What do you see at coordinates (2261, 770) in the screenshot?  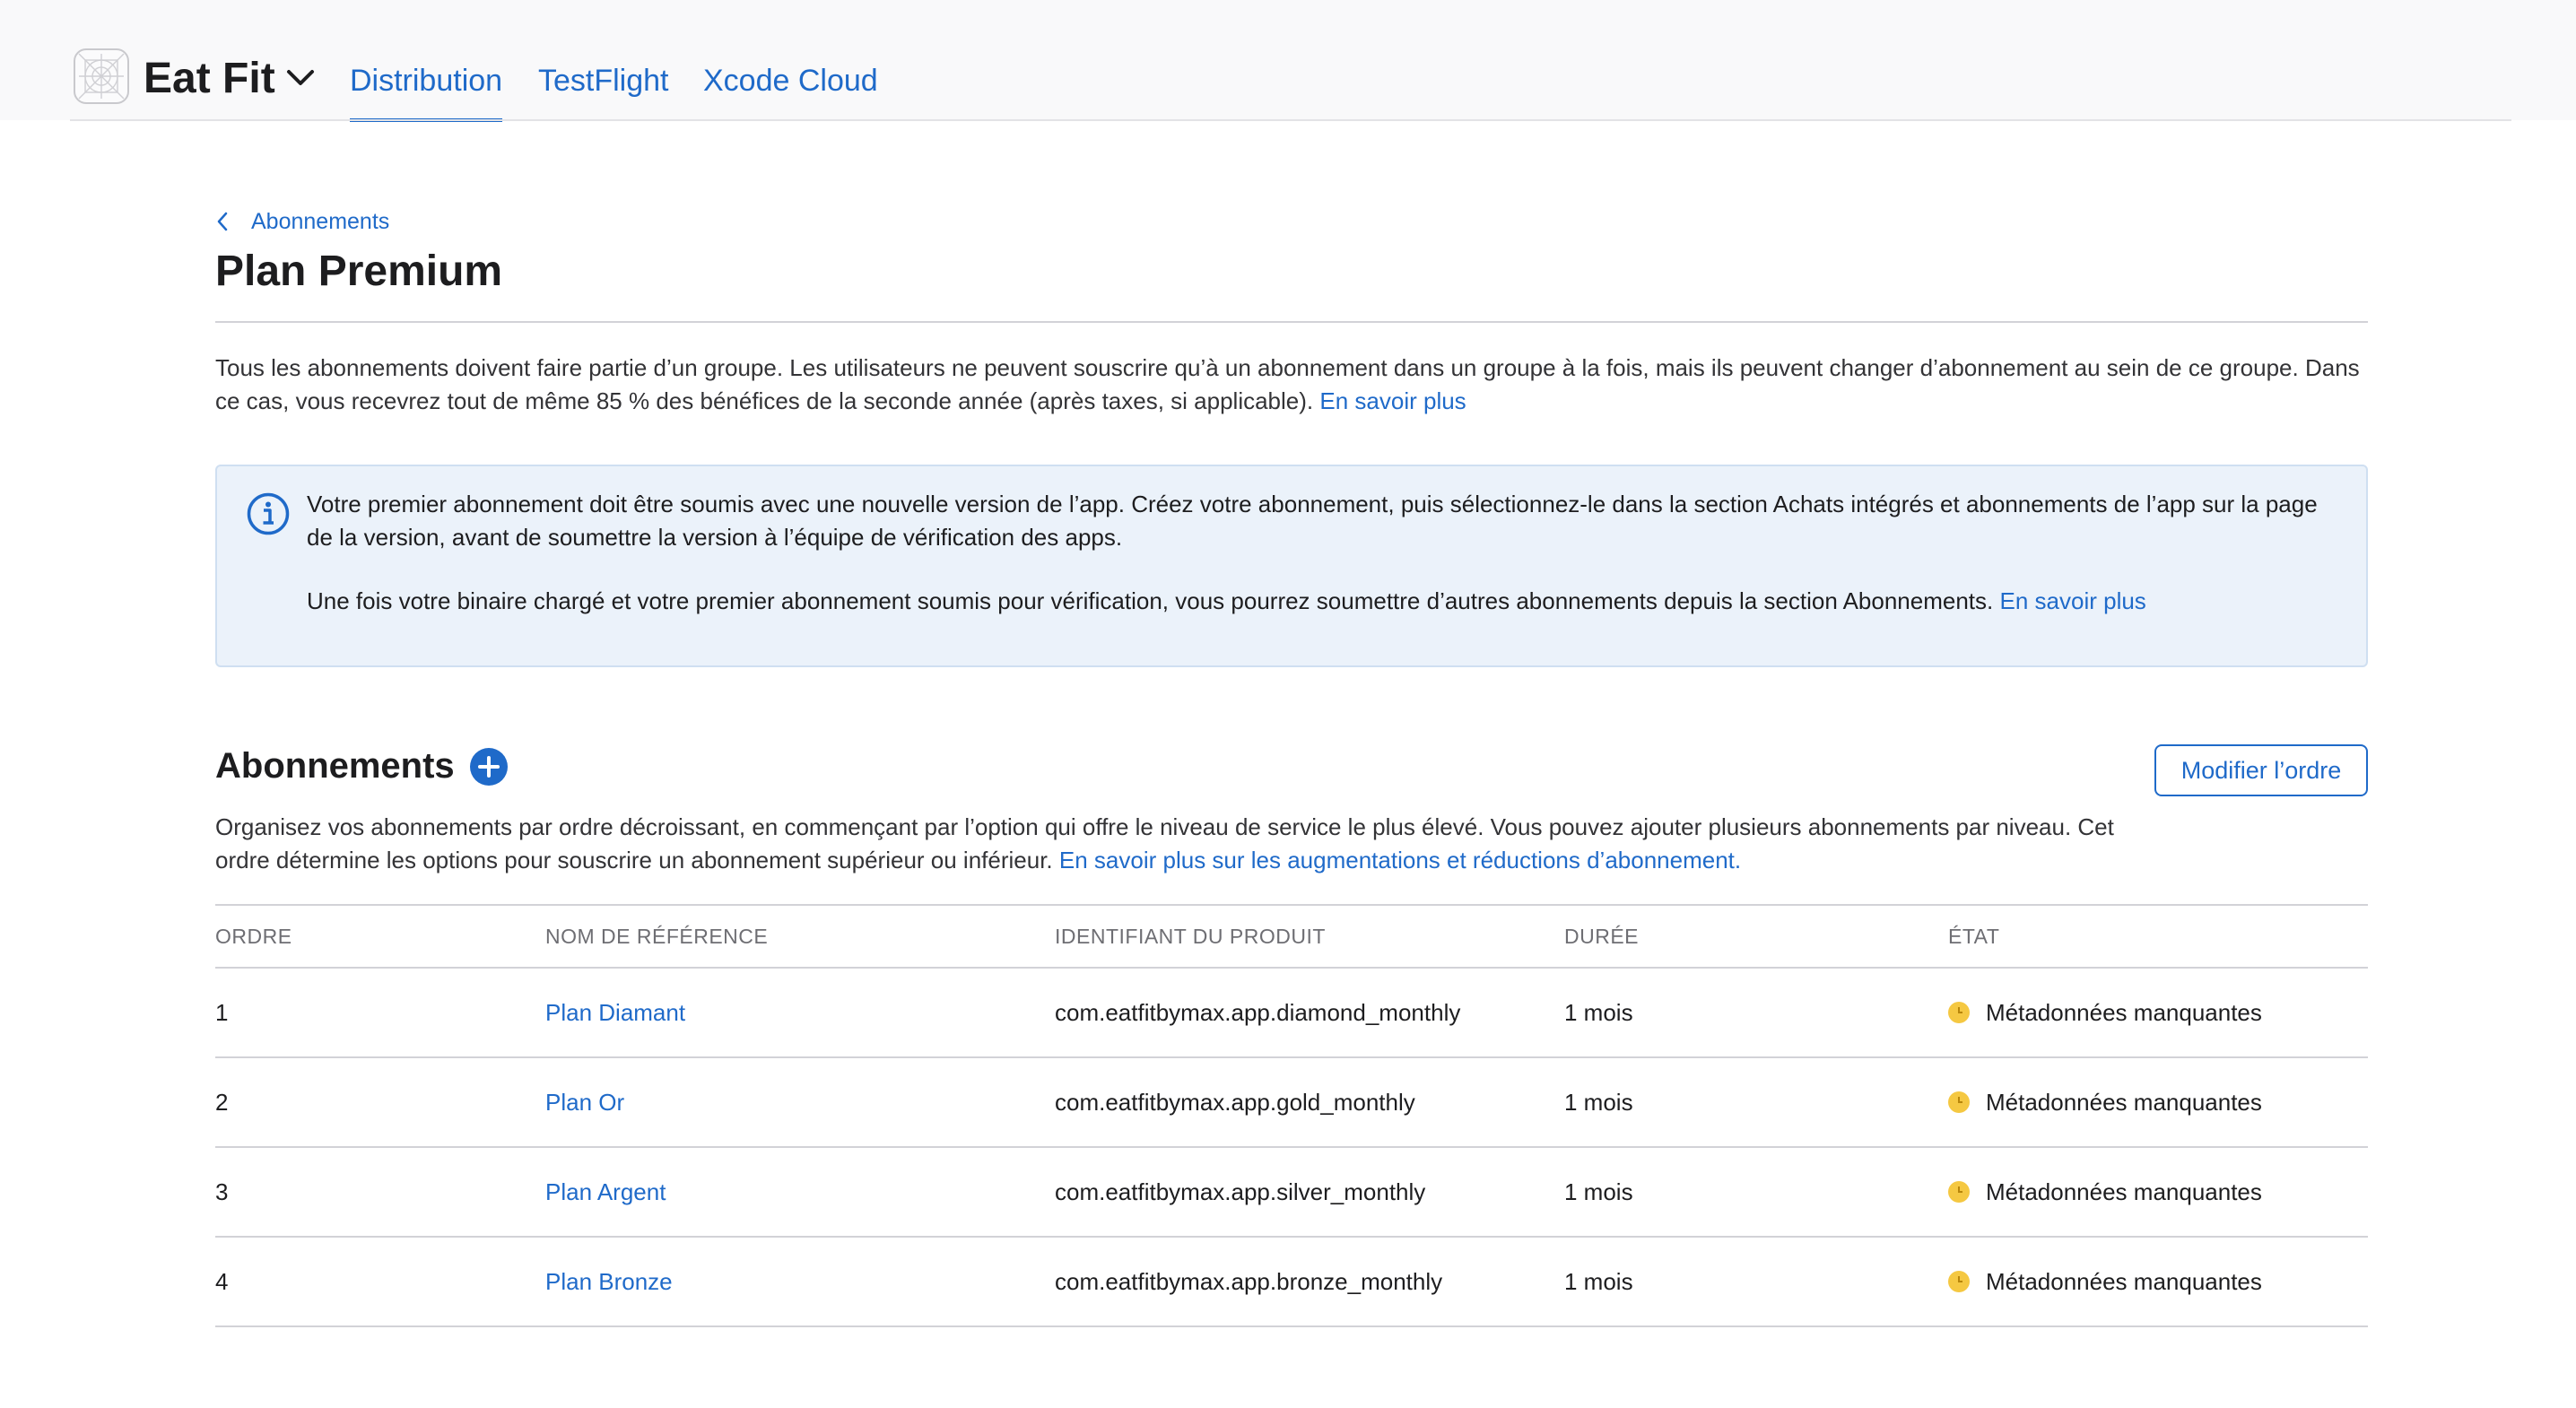 I see `reorder-button: Modifier l’ordre` at bounding box center [2261, 770].